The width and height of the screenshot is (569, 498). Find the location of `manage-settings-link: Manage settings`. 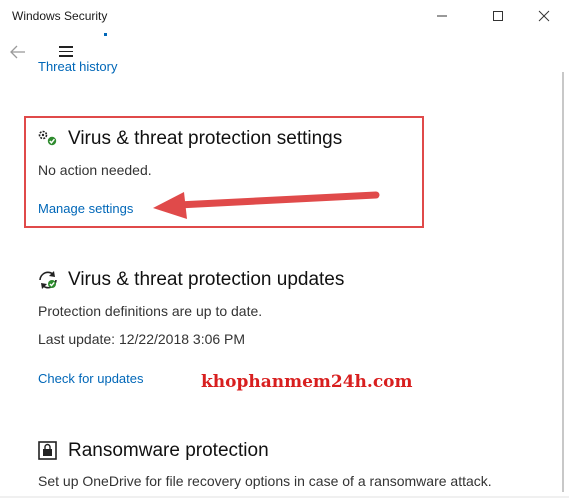

manage-settings-link: Manage settings is located at coordinates (85, 208).